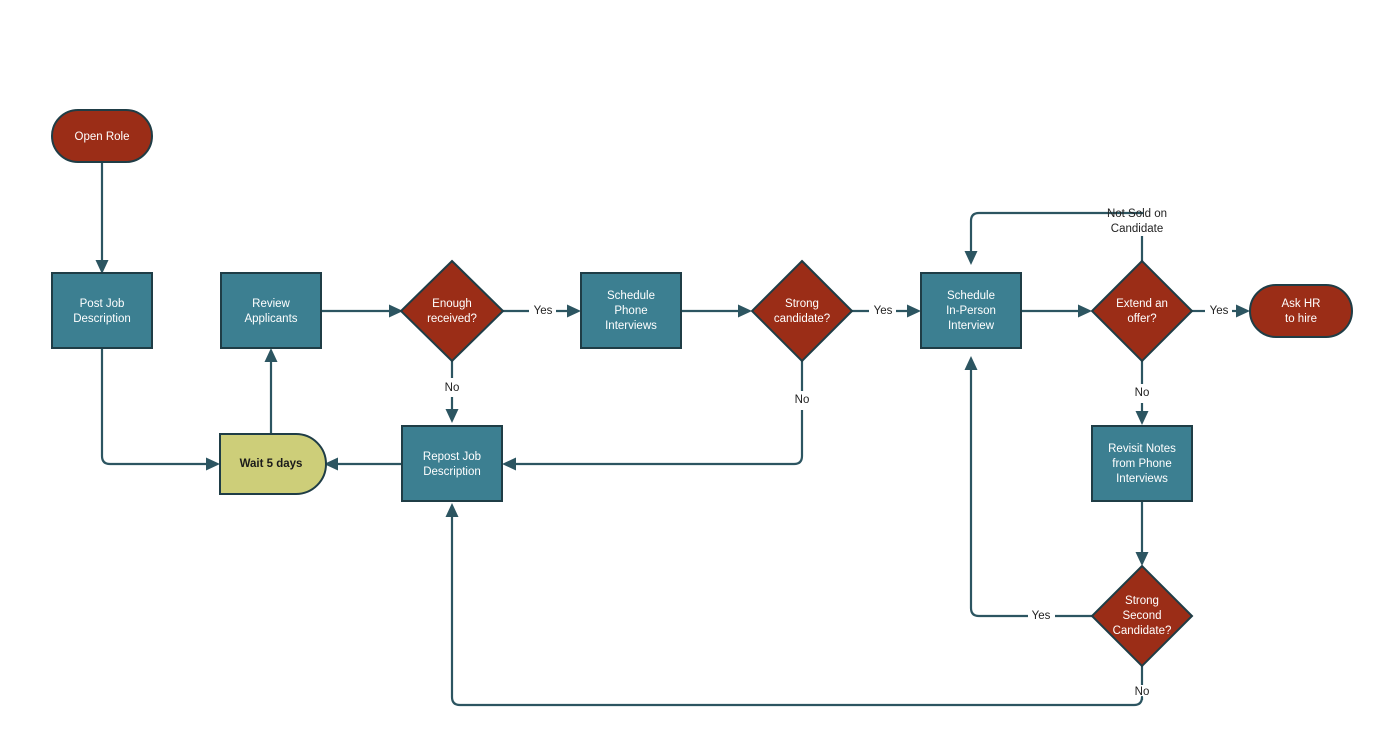 The height and width of the screenshot is (735, 1378). What do you see at coordinates (716, 311) in the screenshot?
I see `edge-schedule-phone-to-strong-candidate` at bounding box center [716, 311].